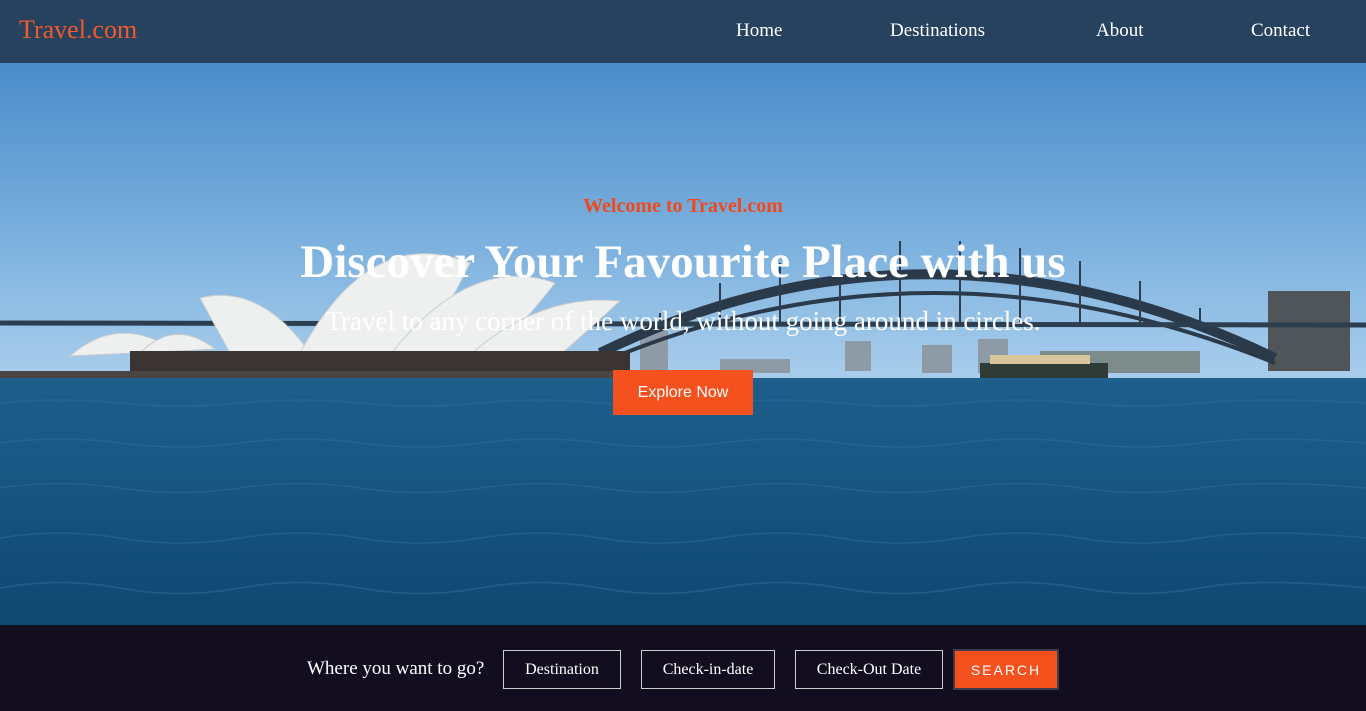 This screenshot has height=711, width=1366. I want to click on nav-link-contact: Contact, so click(1280, 31).